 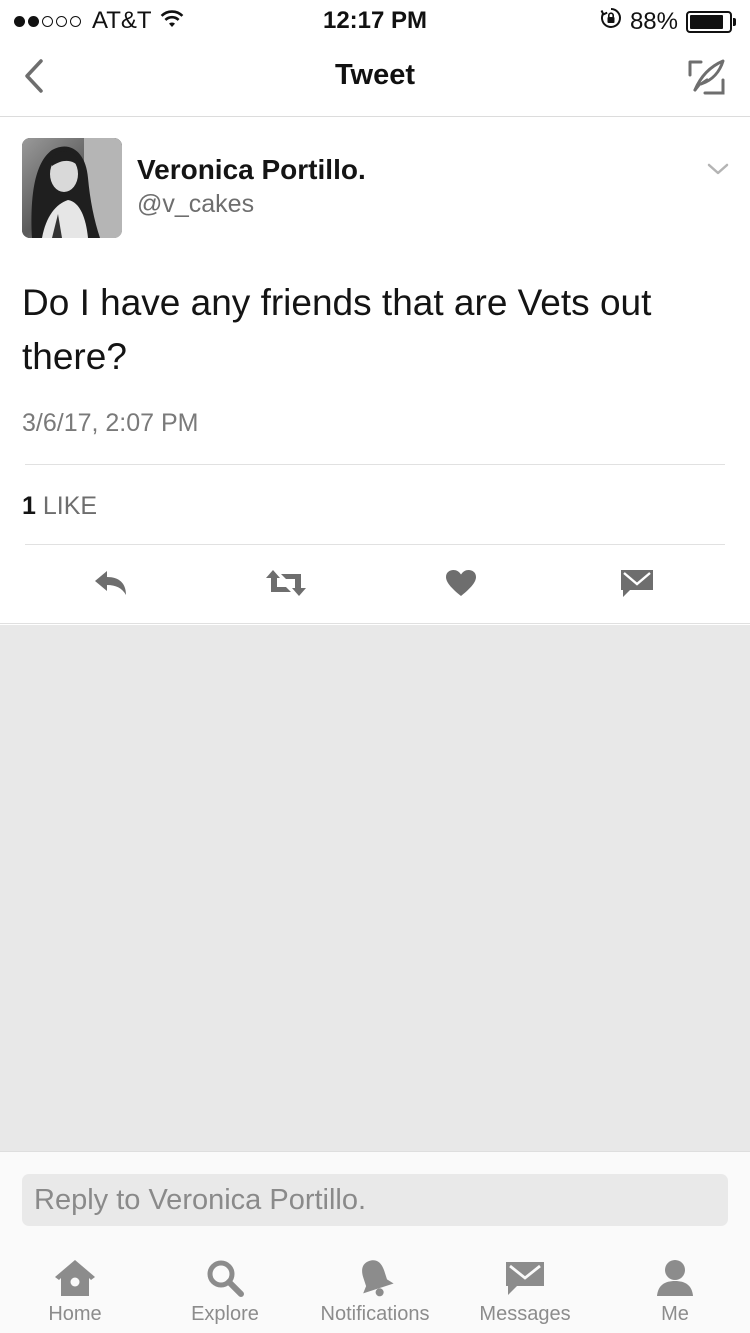 I want to click on reply-icon, so click(x=110, y=583).